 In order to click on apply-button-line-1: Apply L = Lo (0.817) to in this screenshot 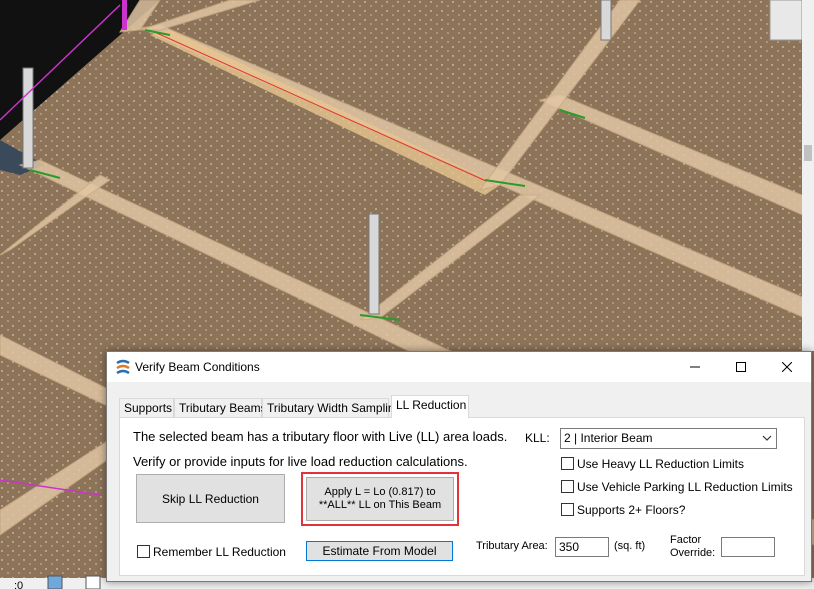, I will do `click(380, 492)`.